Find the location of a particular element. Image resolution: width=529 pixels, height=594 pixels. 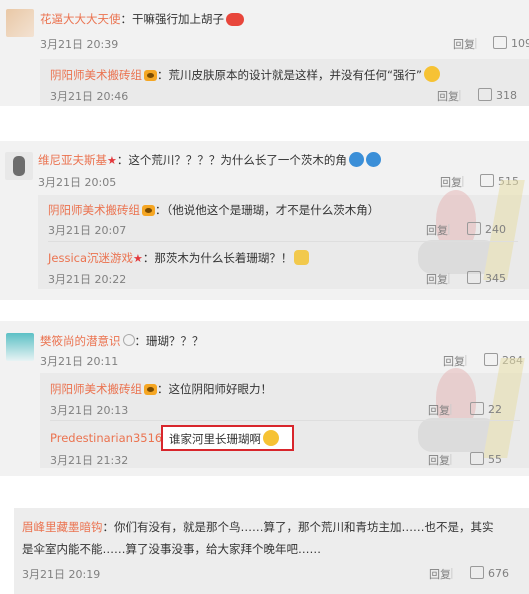

username-link: 眉峰里藏墨暗钩 is located at coordinates (62, 527).